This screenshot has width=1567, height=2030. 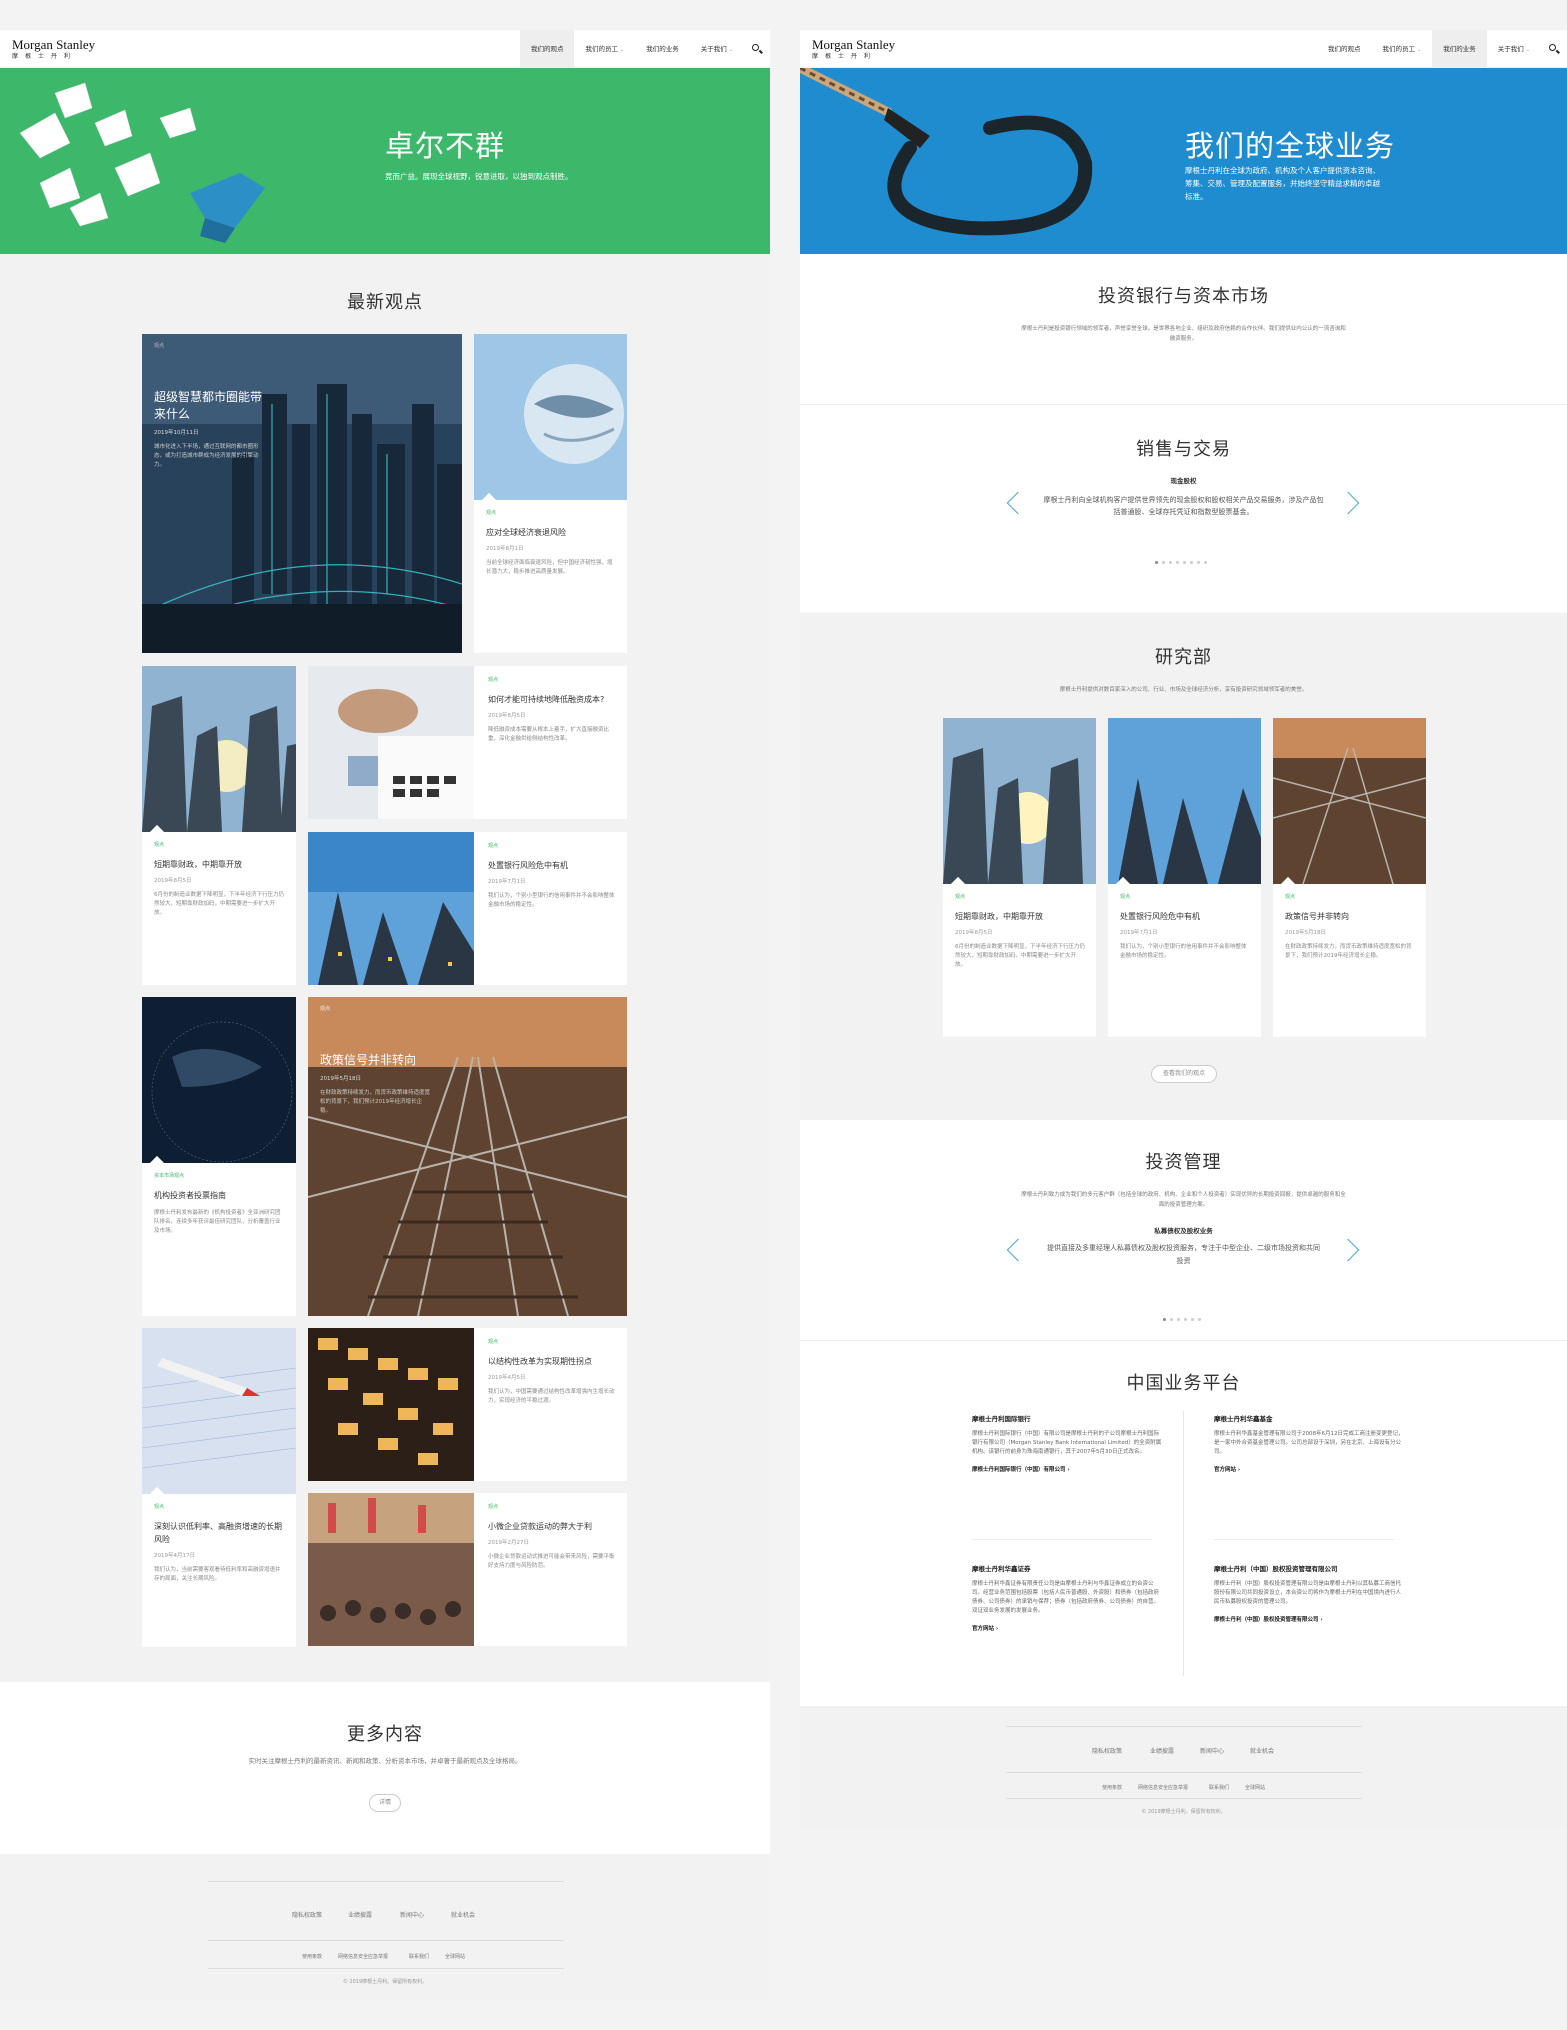 I want to click on globe-image, so click(x=550, y=417).